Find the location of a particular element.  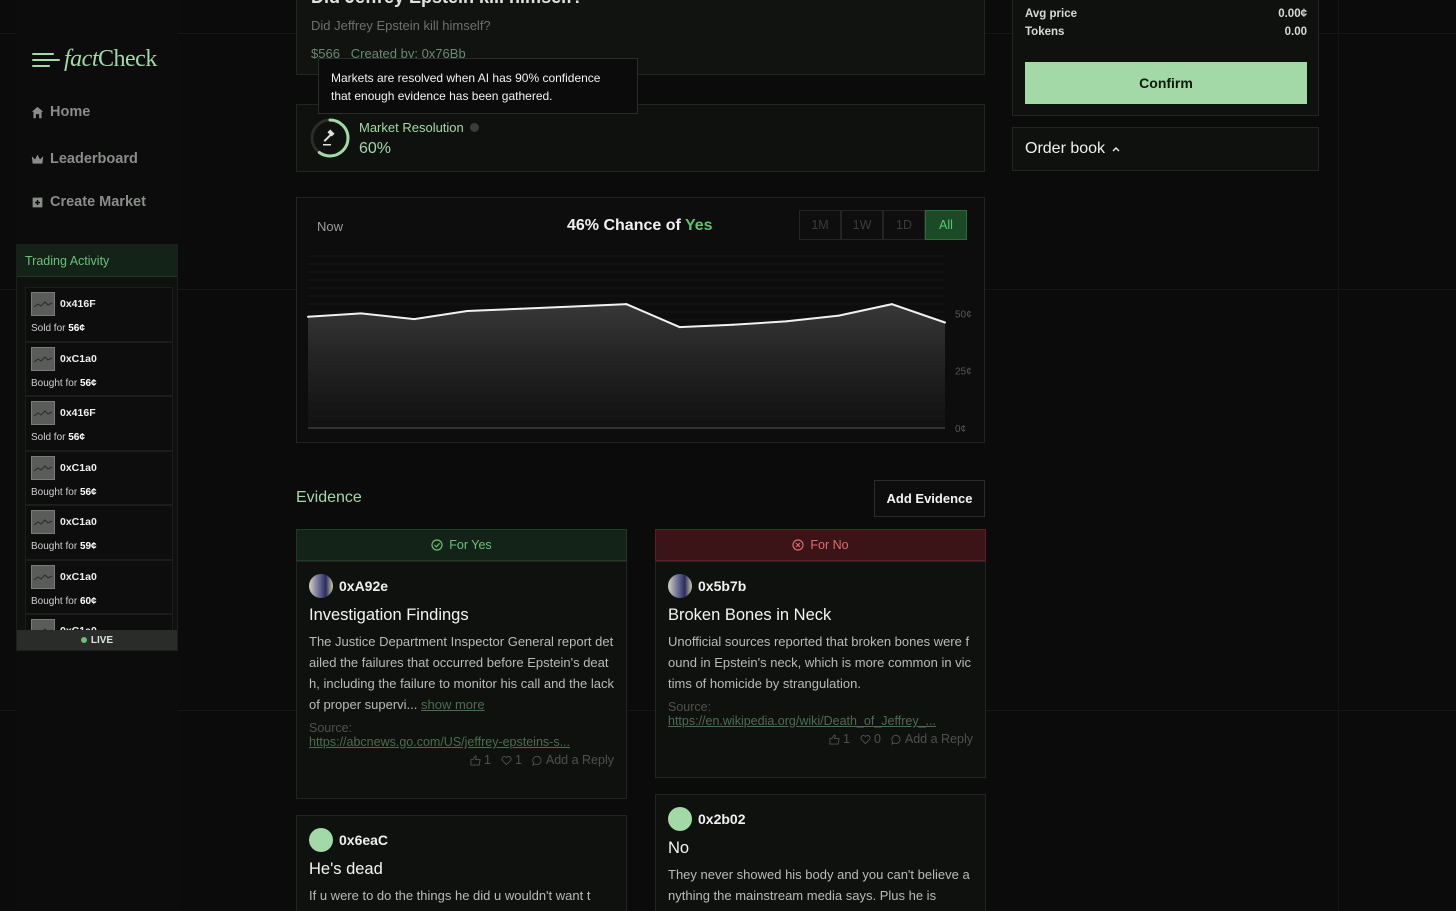

order-panel: Avg price 0.00¢ Tokens 0.00 Confirm is located at coordinates (1165, 58).